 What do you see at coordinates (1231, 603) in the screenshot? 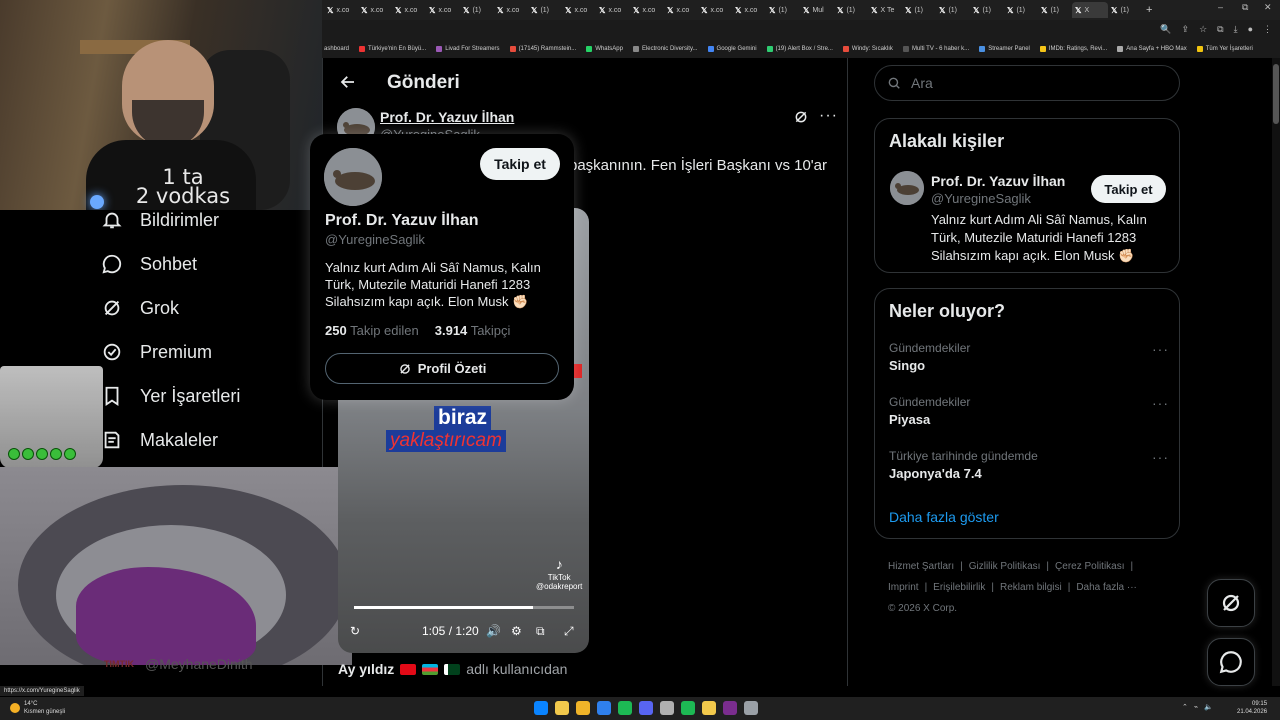
I see `grok-fab-button` at bounding box center [1231, 603].